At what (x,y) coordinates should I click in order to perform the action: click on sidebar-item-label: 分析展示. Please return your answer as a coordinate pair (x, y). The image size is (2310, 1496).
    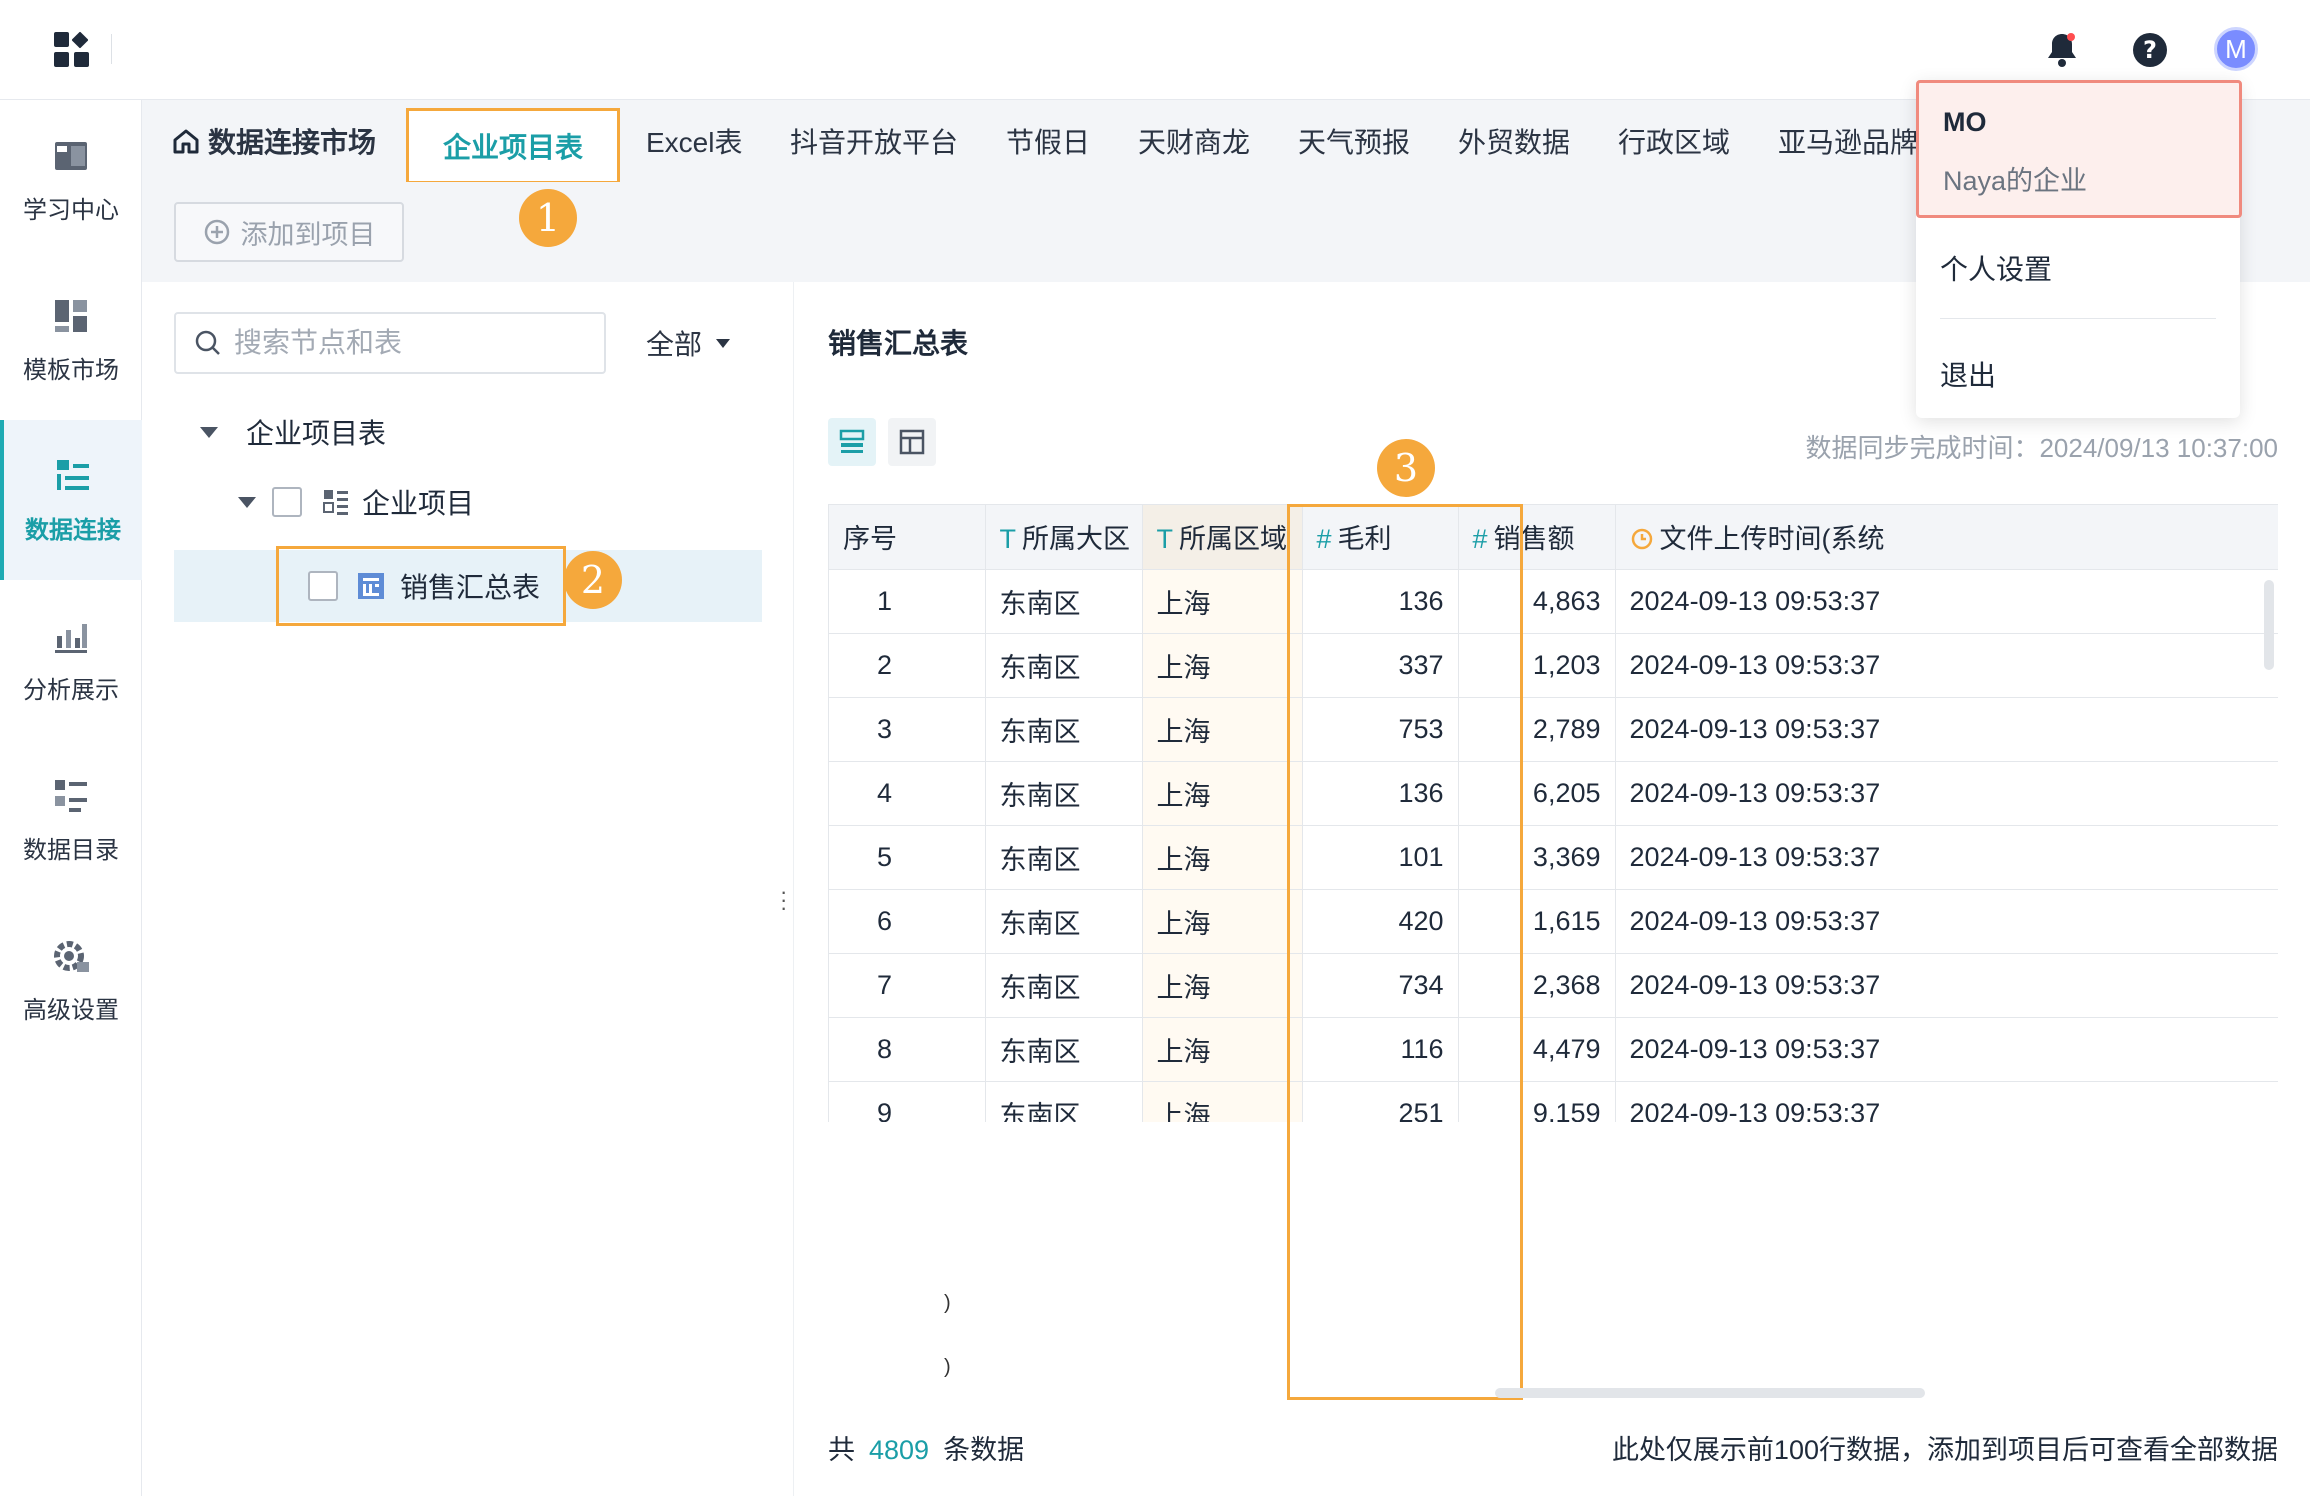
    Looking at the image, I should click on (71, 690).